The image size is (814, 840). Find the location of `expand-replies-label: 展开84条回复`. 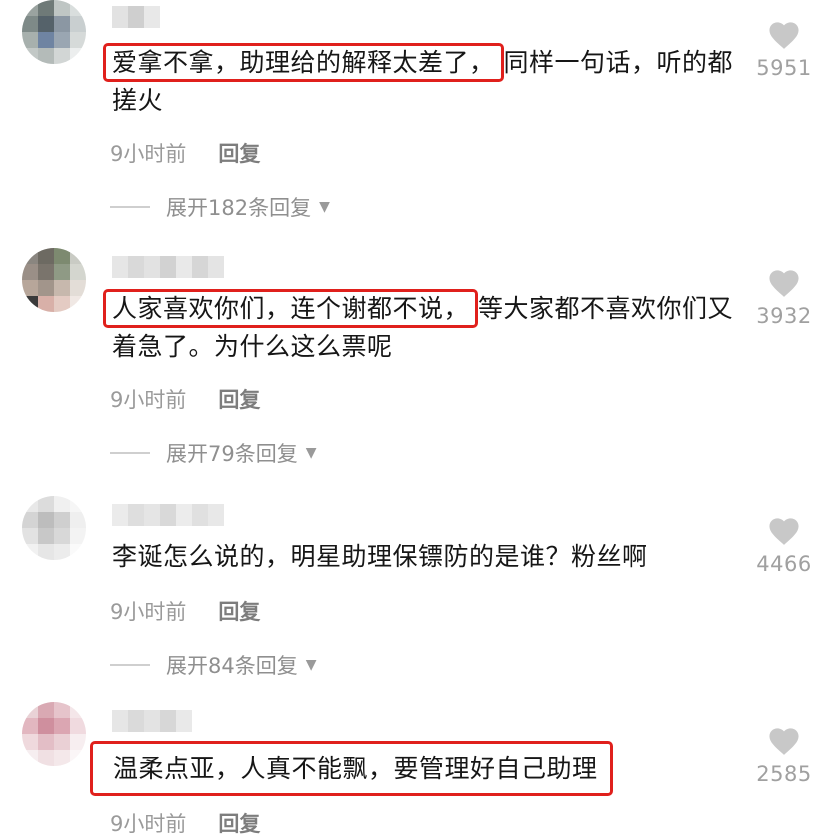

expand-replies-label: 展开84条回复 is located at coordinates (232, 666).